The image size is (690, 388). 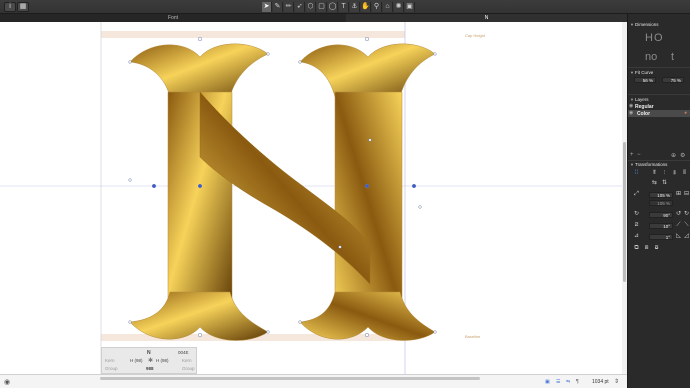 What do you see at coordinates (654, 183) in the screenshot?
I see `flip-horizontal-icon: ⇆` at bounding box center [654, 183].